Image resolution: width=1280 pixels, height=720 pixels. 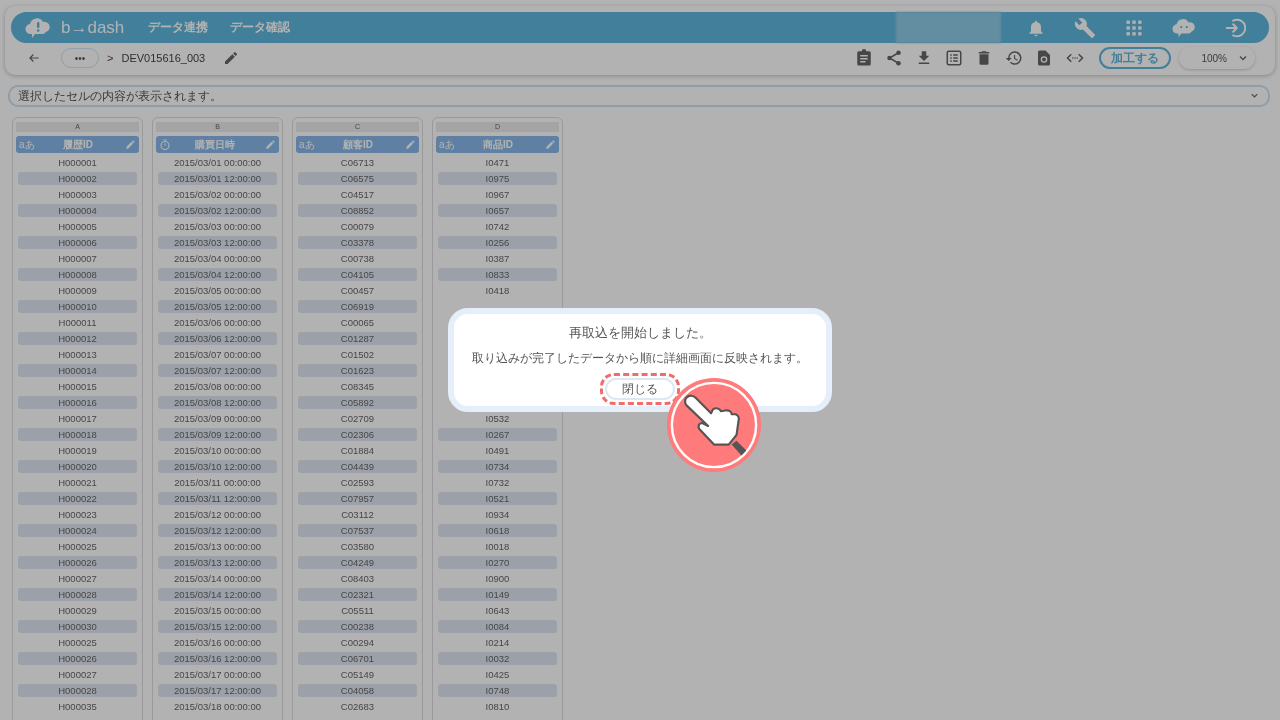 What do you see at coordinates (93, 27) in the screenshot?
I see `logo-text: b→dash` at bounding box center [93, 27].